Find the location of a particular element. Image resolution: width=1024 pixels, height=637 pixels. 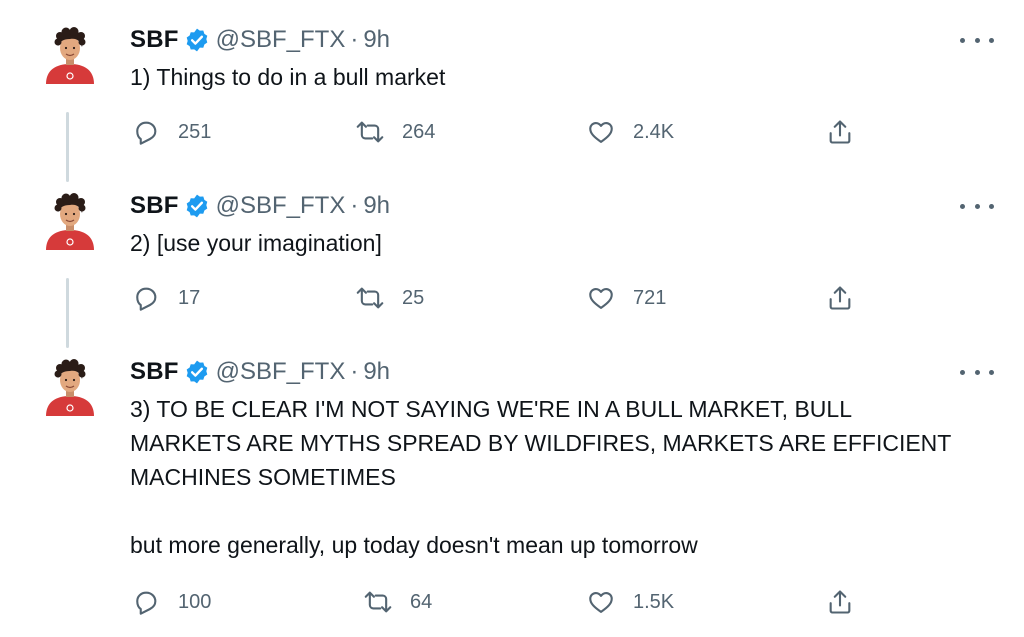

reply-button: 17 is located at coordinates (166, 298).